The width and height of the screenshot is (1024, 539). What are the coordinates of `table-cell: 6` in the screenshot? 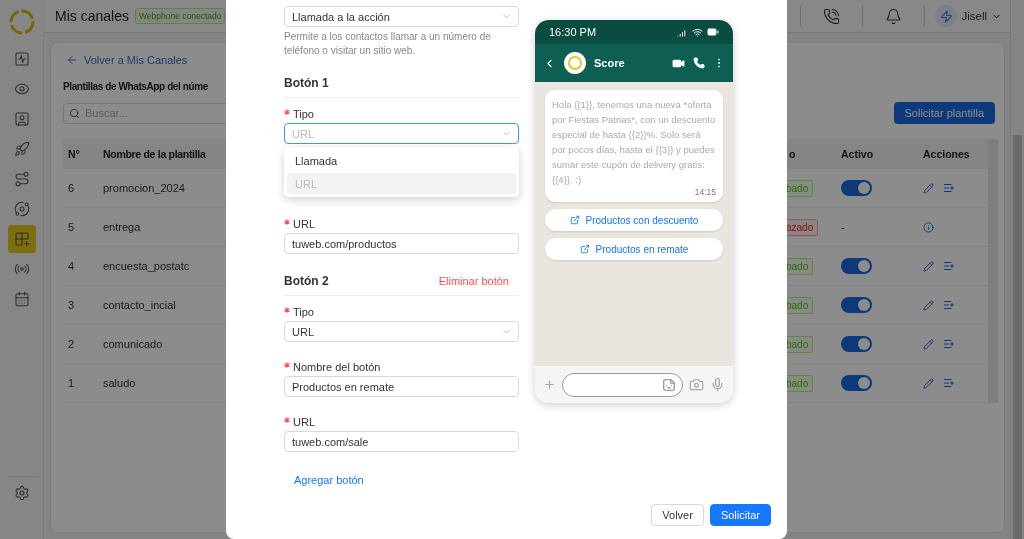 It's located at (71, 188).